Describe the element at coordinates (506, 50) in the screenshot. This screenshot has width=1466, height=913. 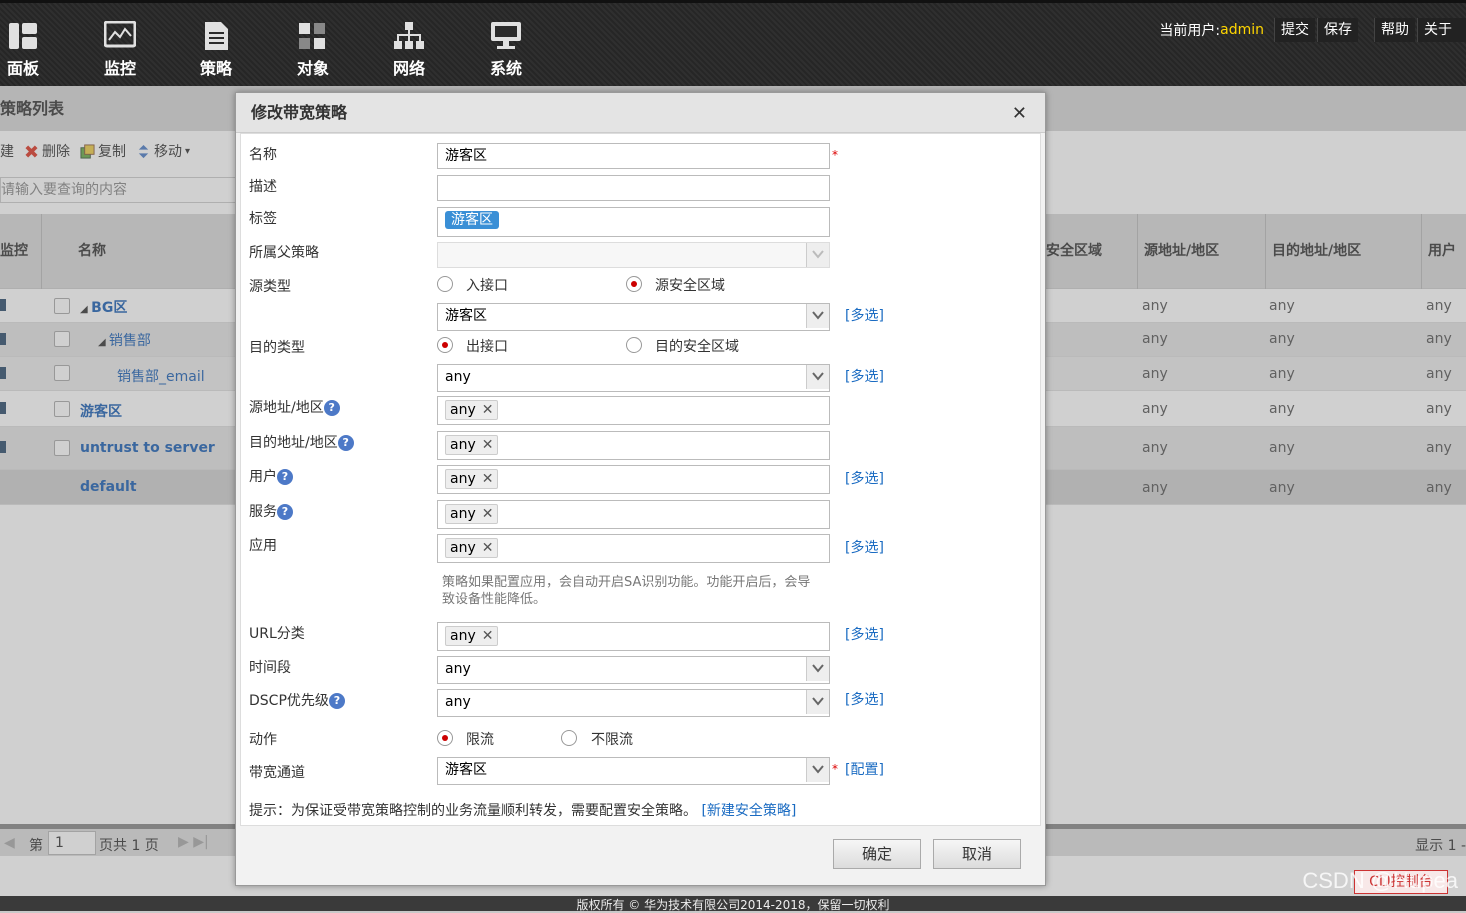
I see `nav-system: 系统` at that location.